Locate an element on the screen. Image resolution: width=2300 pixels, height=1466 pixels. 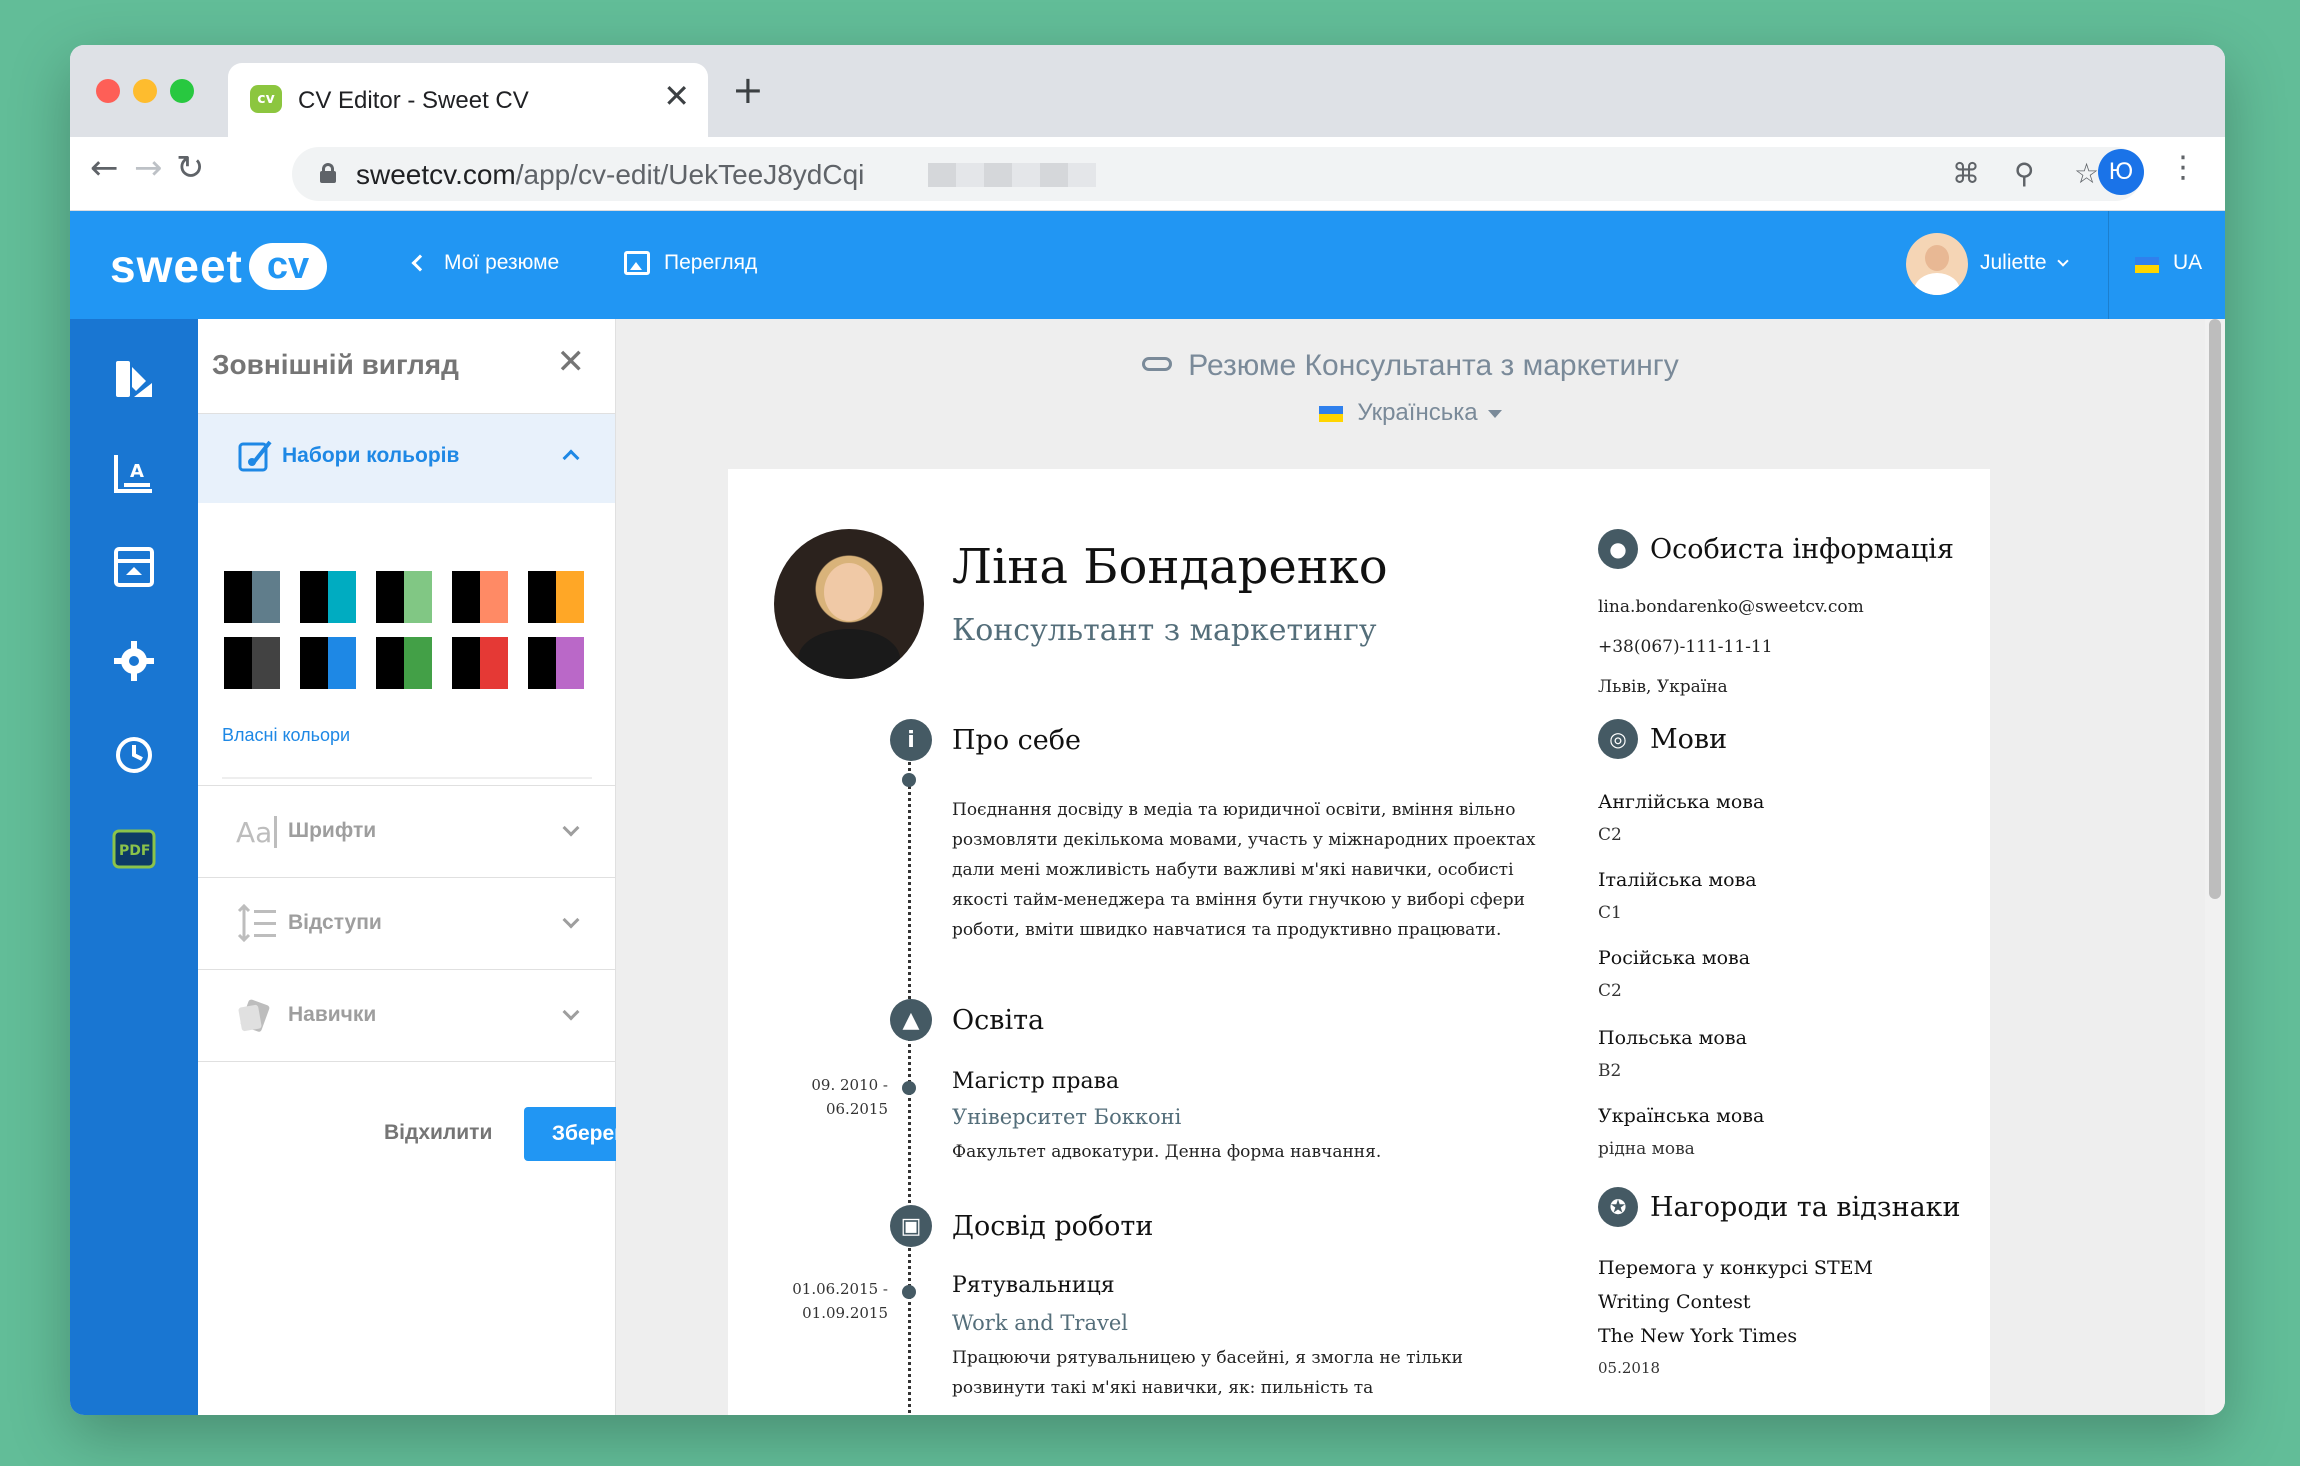
language-level: C1 is located at coordinates (1610, 913).